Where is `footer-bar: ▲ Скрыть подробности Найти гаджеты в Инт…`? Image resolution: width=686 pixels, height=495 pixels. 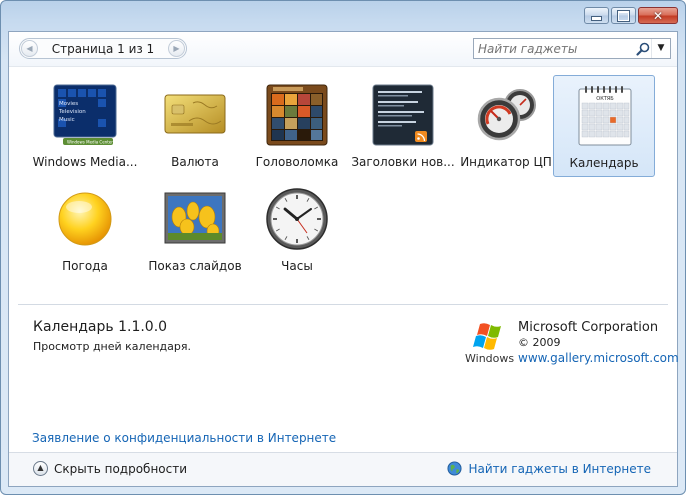
footer-bar: ▲ Скрыть подробности Найти гаджеты в Инт… is located at coordinates (343, 469).